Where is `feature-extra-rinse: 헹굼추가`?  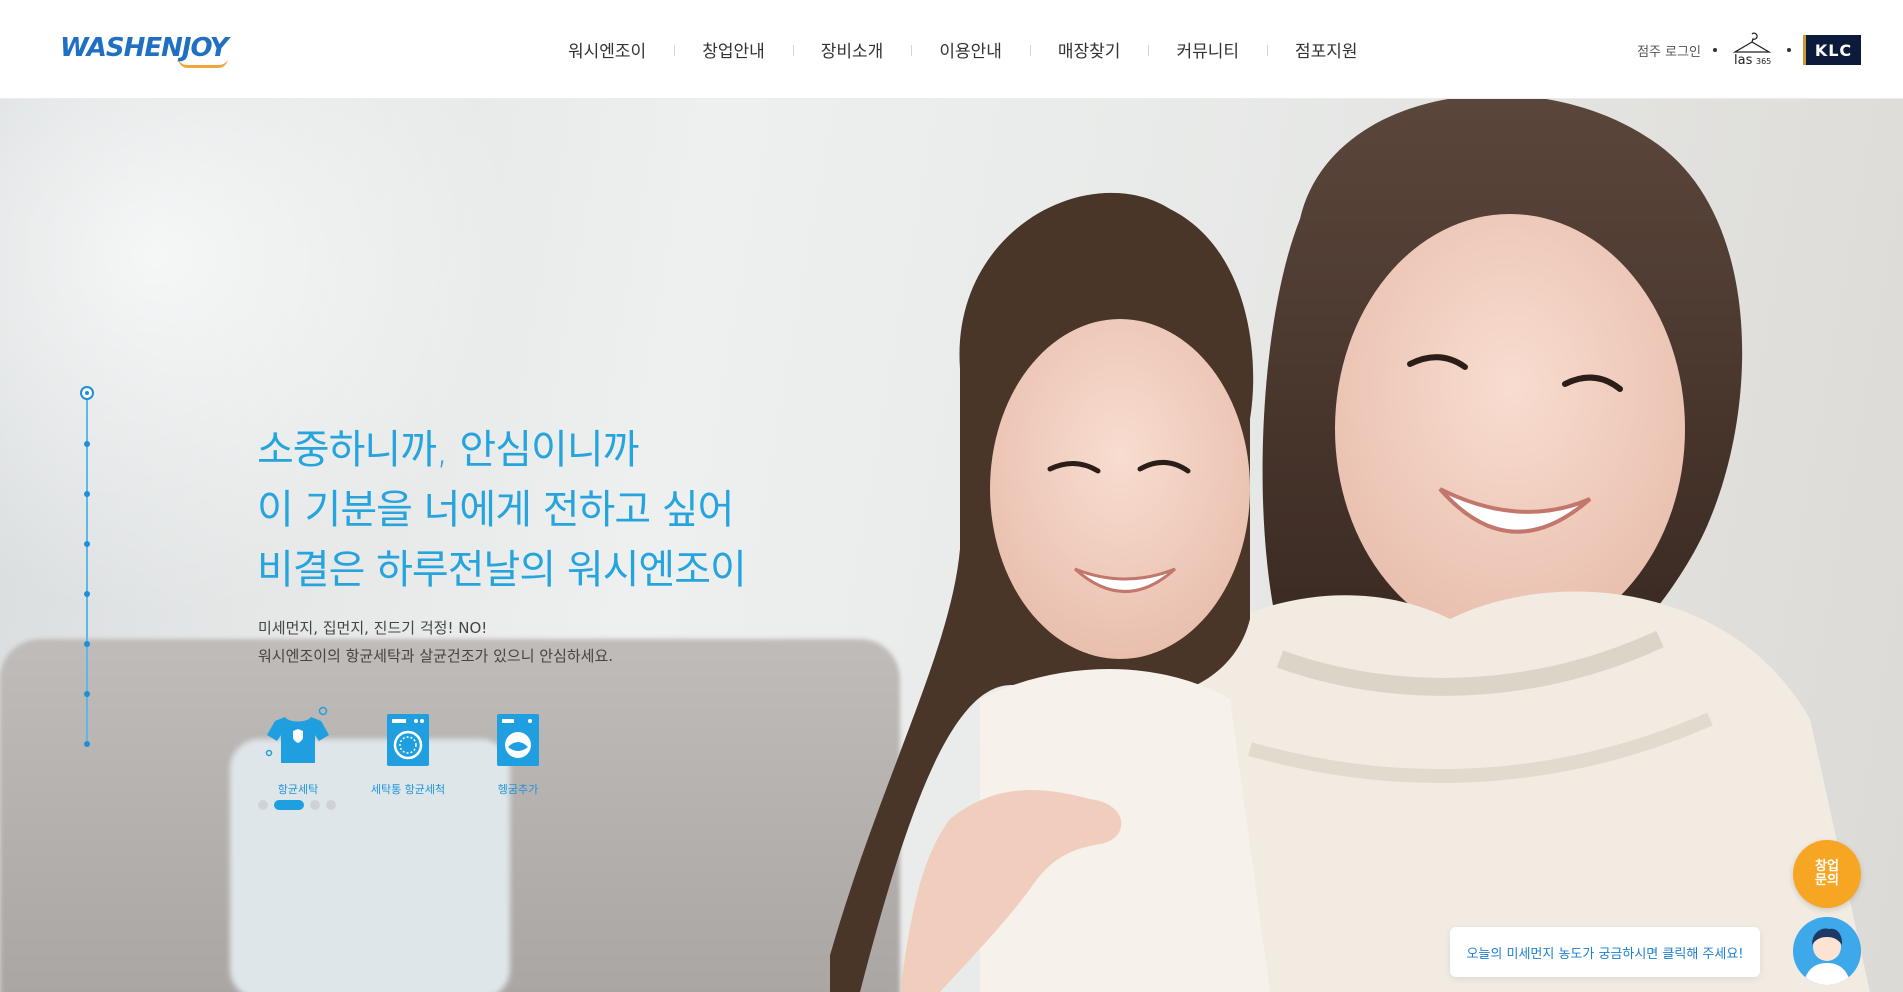 feature-extra-rinse: 헹굼추가 is located at coordinates (518, 751).